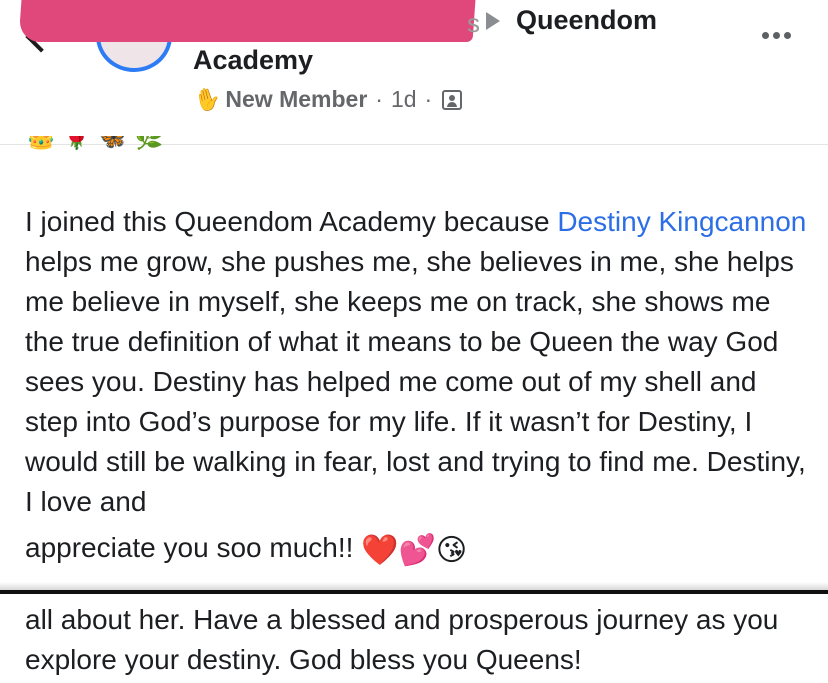 The height and width of the screenshot is (683, 828). I want to click on post-closing-text: appreciate you soo much!!, so click(193, 547).